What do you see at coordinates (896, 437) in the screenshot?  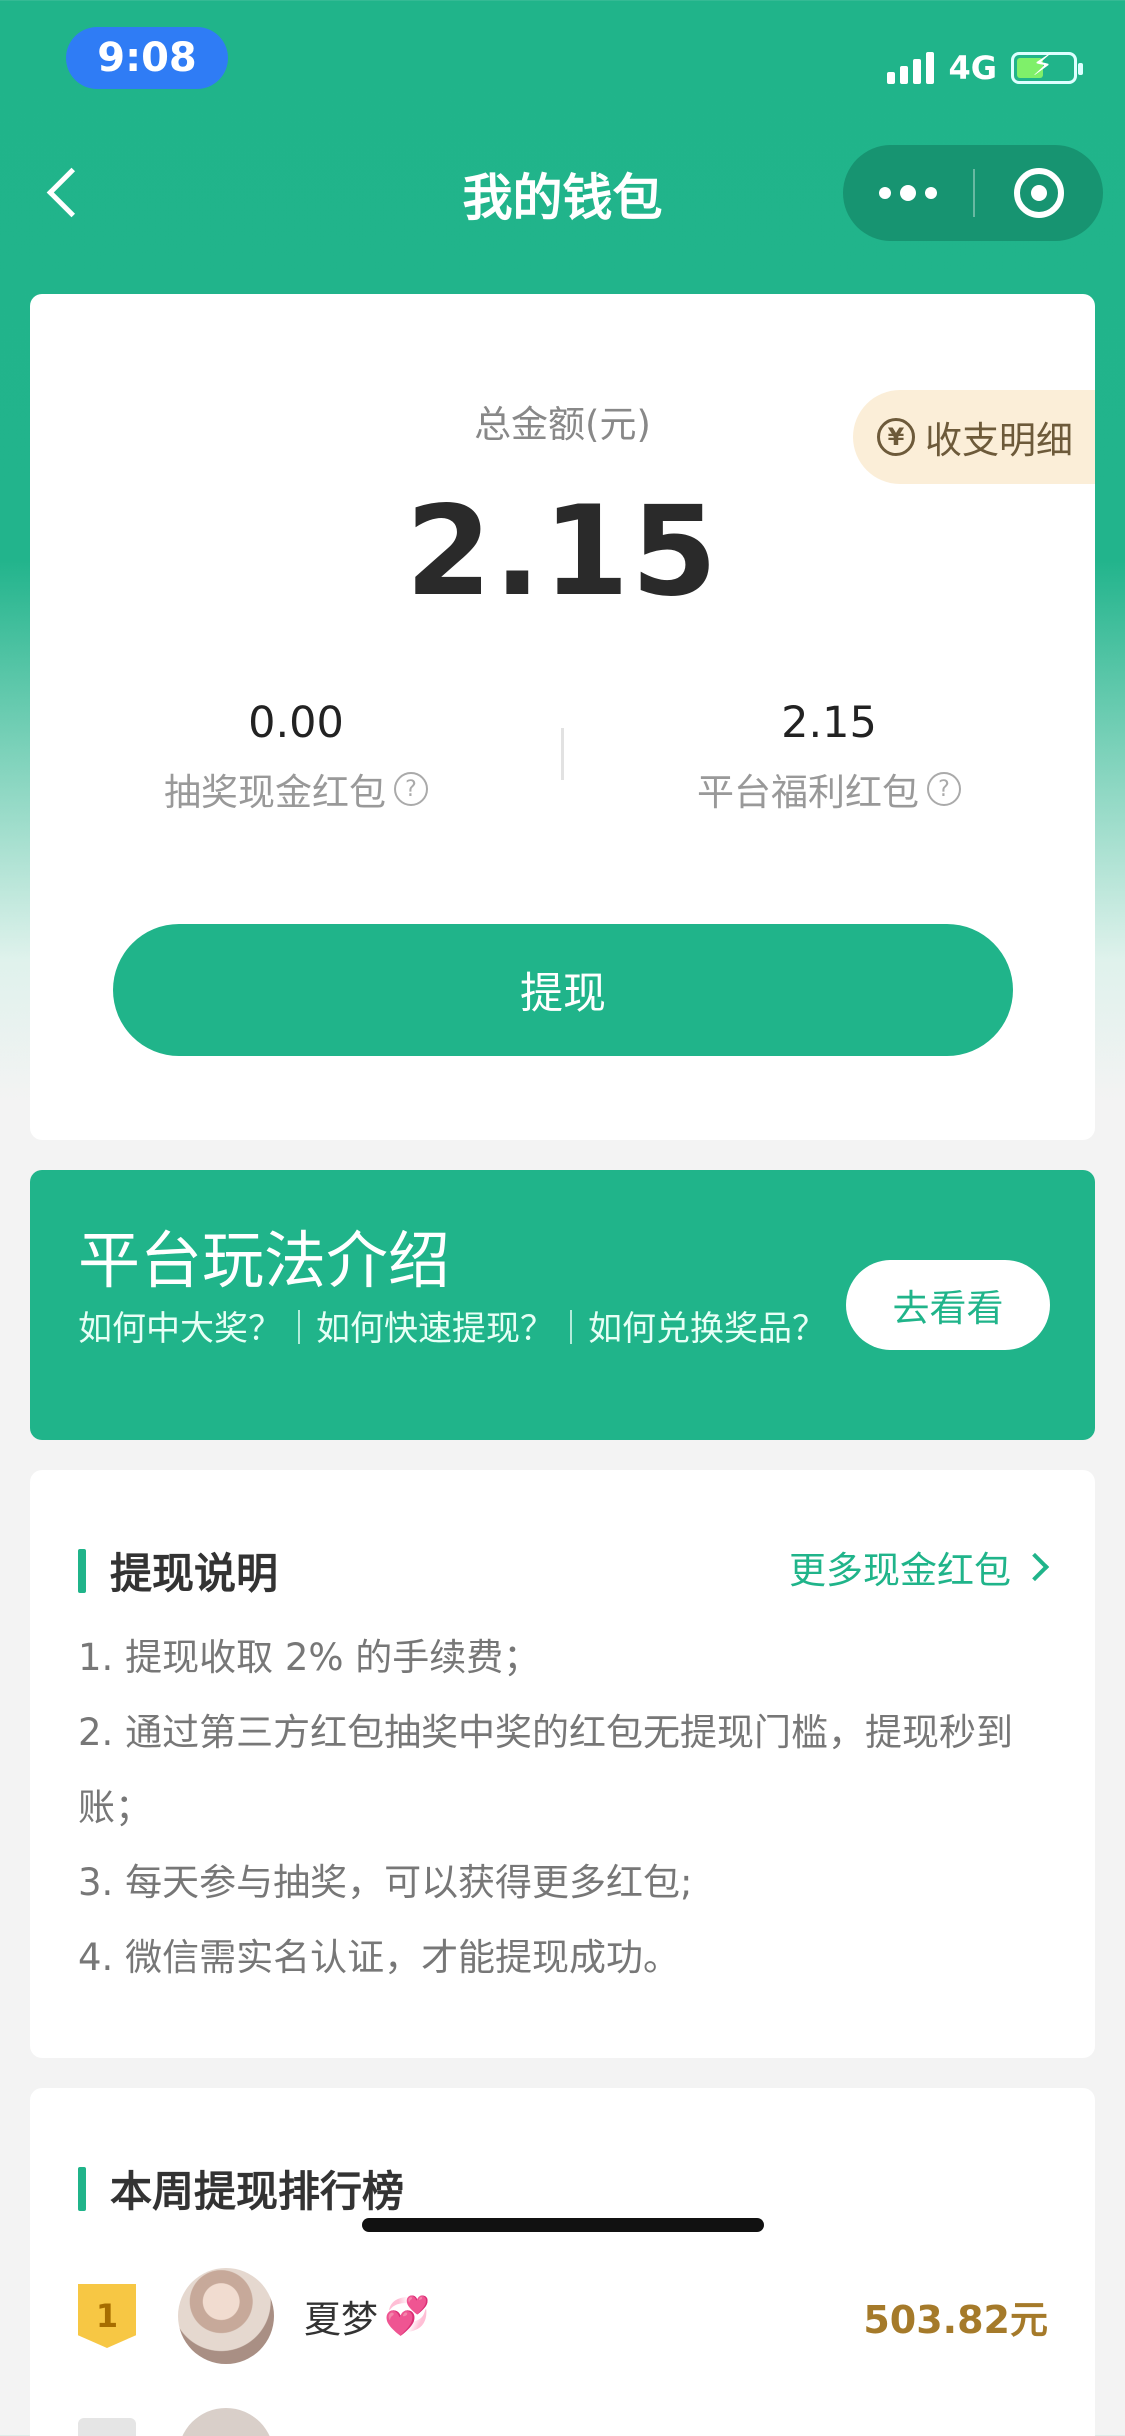 I see `yen-icon: ¥` at bounding box center [896, 437].